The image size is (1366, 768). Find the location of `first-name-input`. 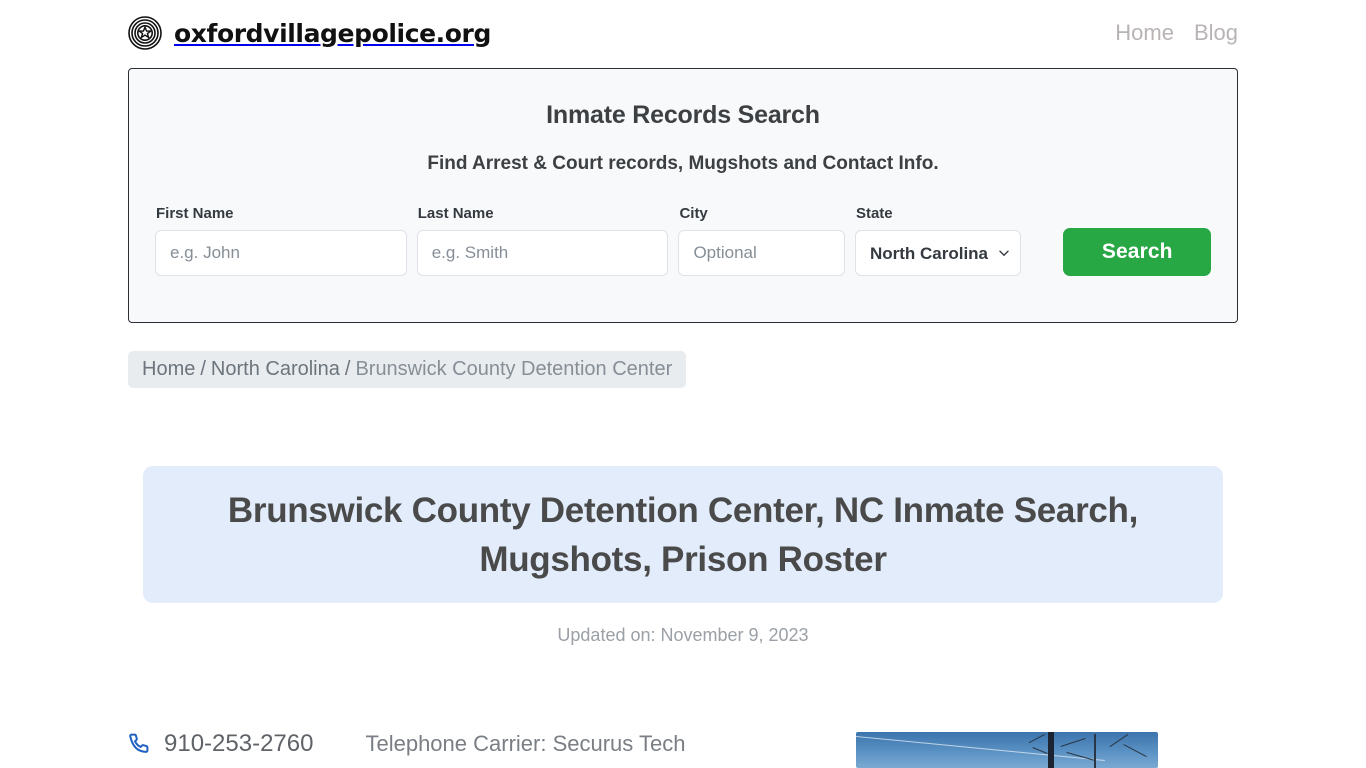

first-name-input is located at coordinates (281, 253).